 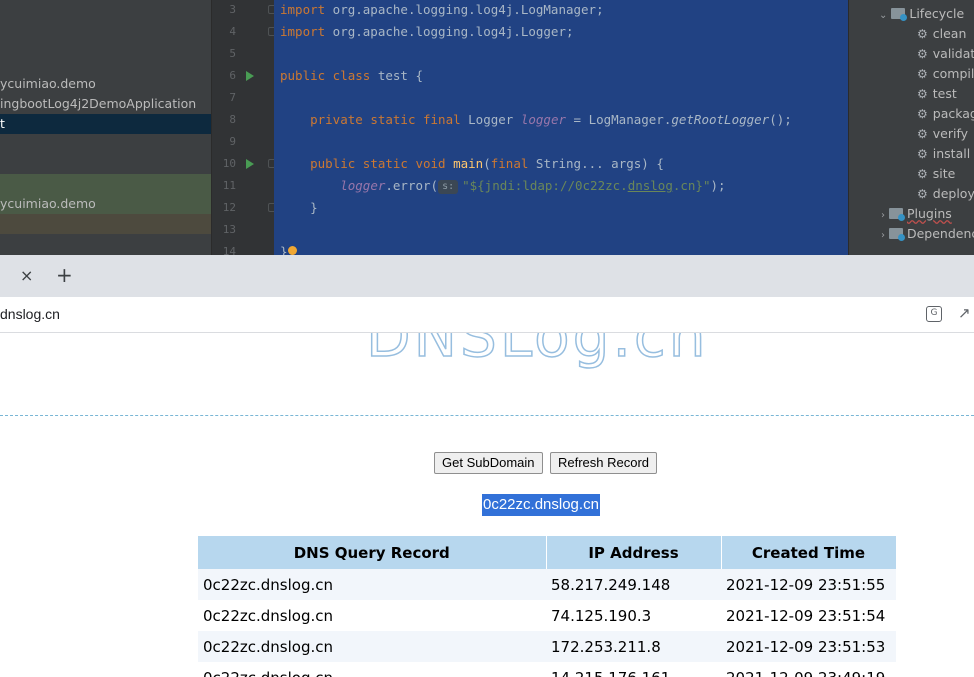 I want to click on code-token: "${jndi:ldap://0c22zc., so click(x=545, y=185).